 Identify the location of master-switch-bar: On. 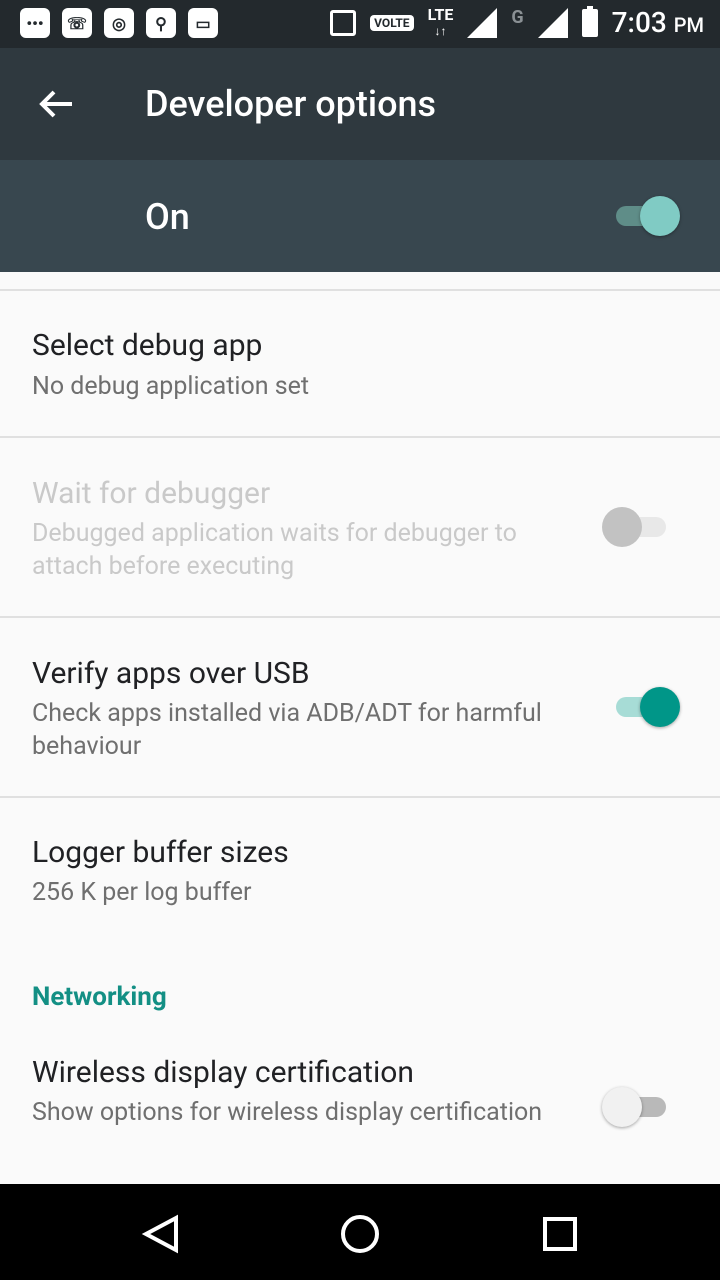
(360, 216).